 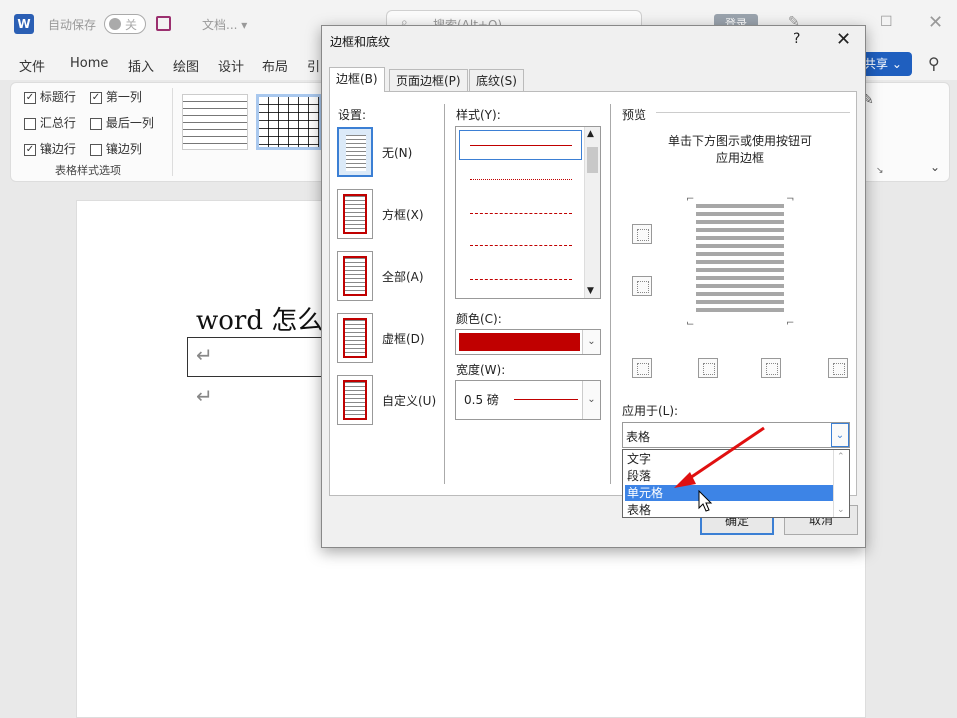 I want to click on color-select: ⌄, so click(x=528, y=342).